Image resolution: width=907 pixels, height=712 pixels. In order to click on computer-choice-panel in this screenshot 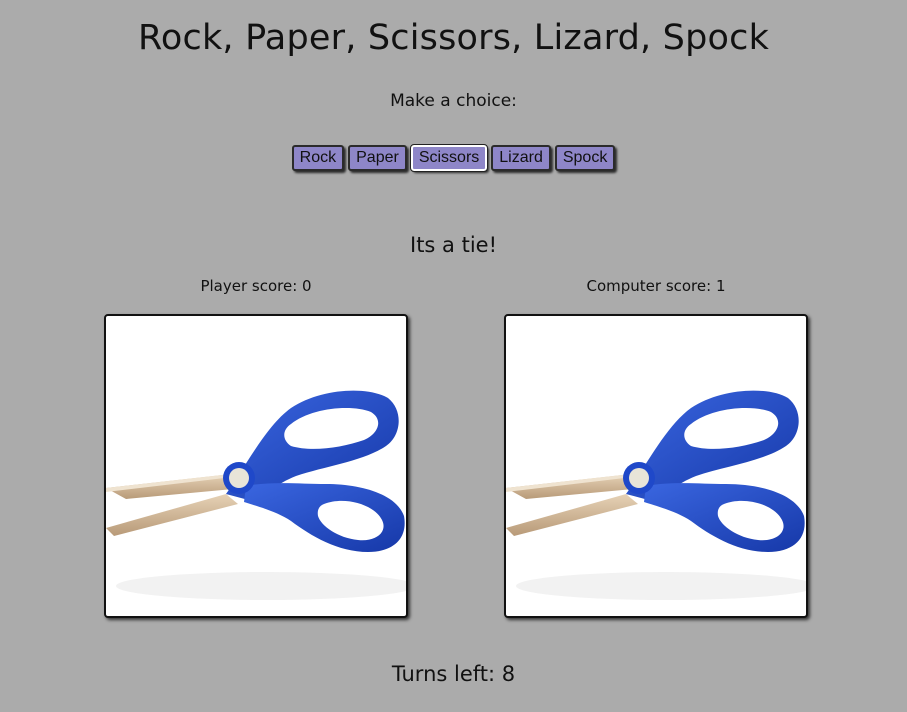, I will do `click(656, 466)`.